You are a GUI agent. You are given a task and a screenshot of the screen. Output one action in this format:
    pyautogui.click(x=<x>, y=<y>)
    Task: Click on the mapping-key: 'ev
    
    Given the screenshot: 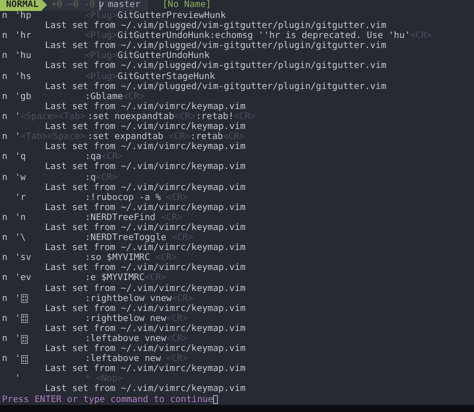 What is the action you would take?
    pyautogui.click(x=23, y=278)
    